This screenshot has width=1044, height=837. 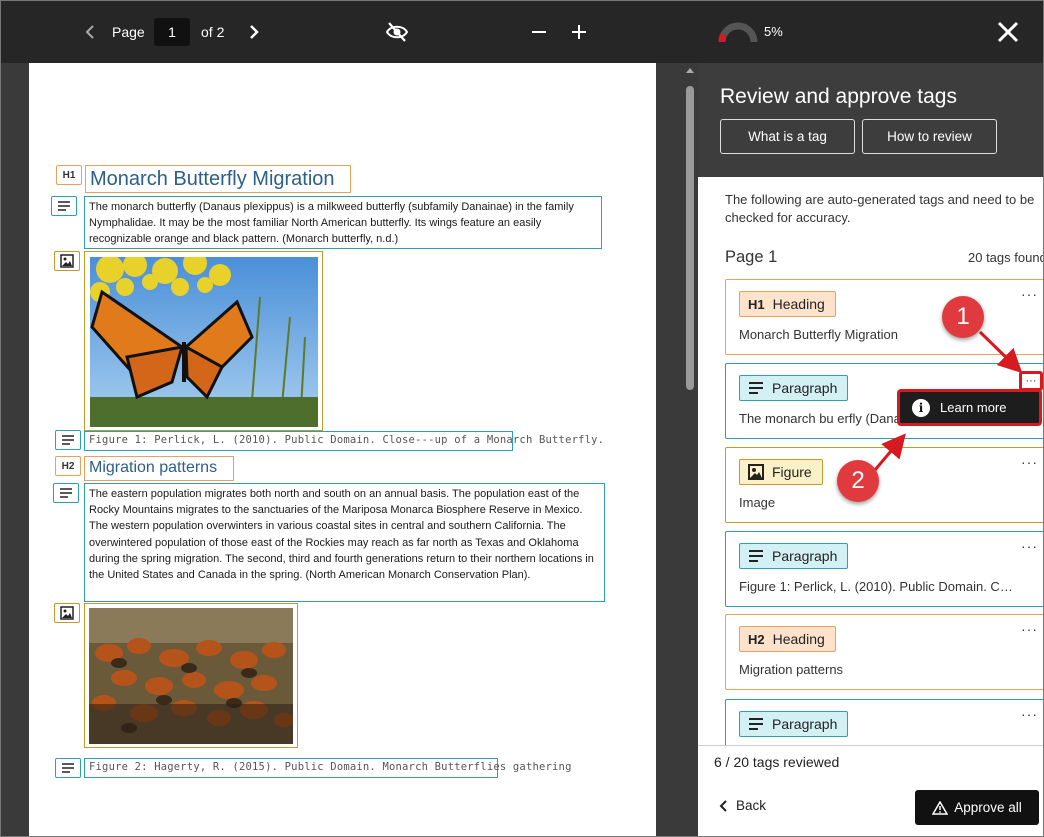 What do you see at coordinates (963, 317) in the screenshot?
I see `callout-1: 1` at bounding box center [963, 317].